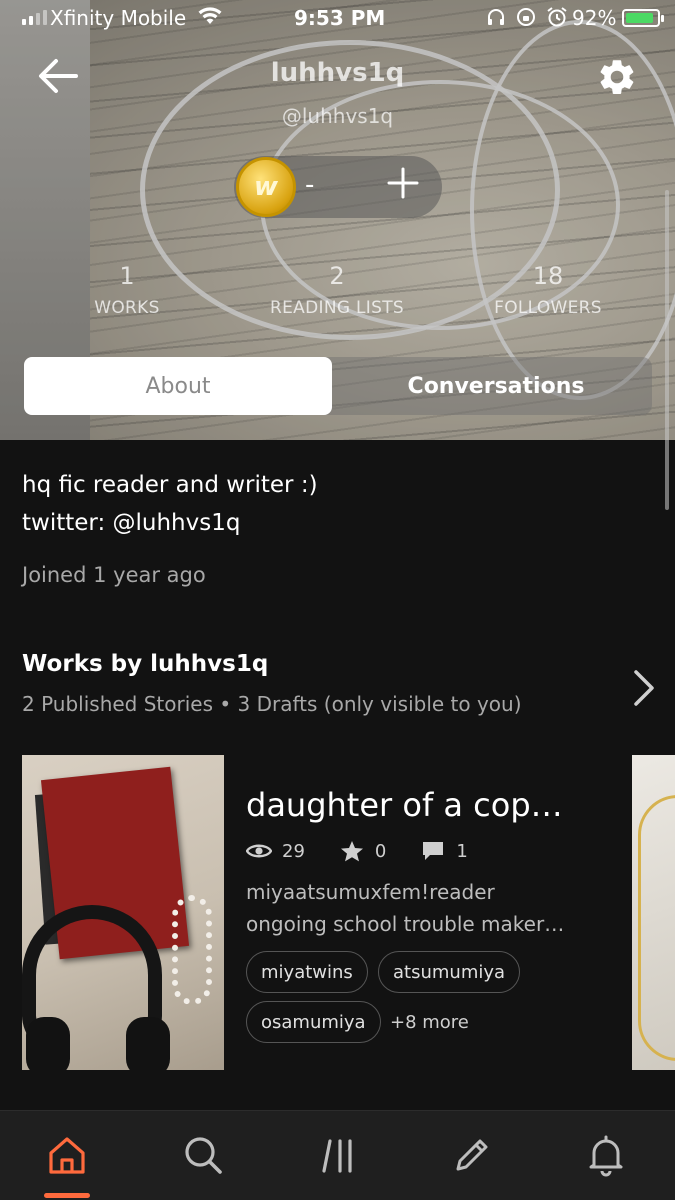 Image resolution: width=675 pixels, height=1200 pixels. I want to click on story-votes: 0, so click(380, 851).